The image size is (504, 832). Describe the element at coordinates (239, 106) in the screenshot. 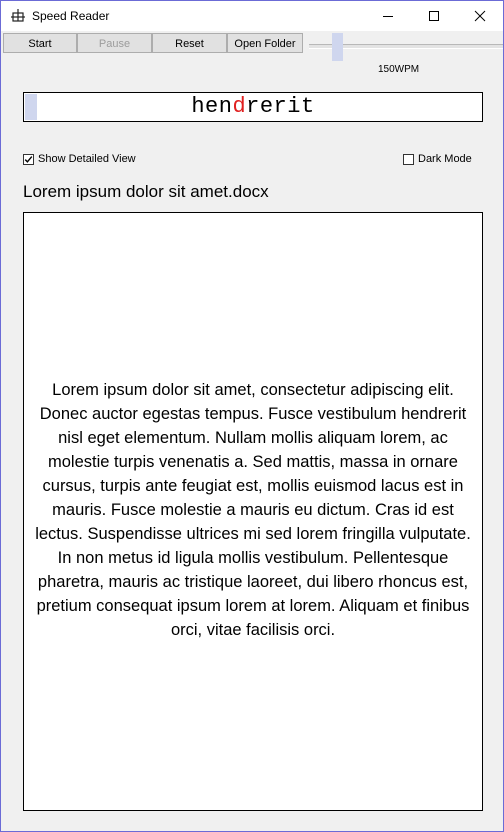

I see `word-focus-letter: d` at that location.